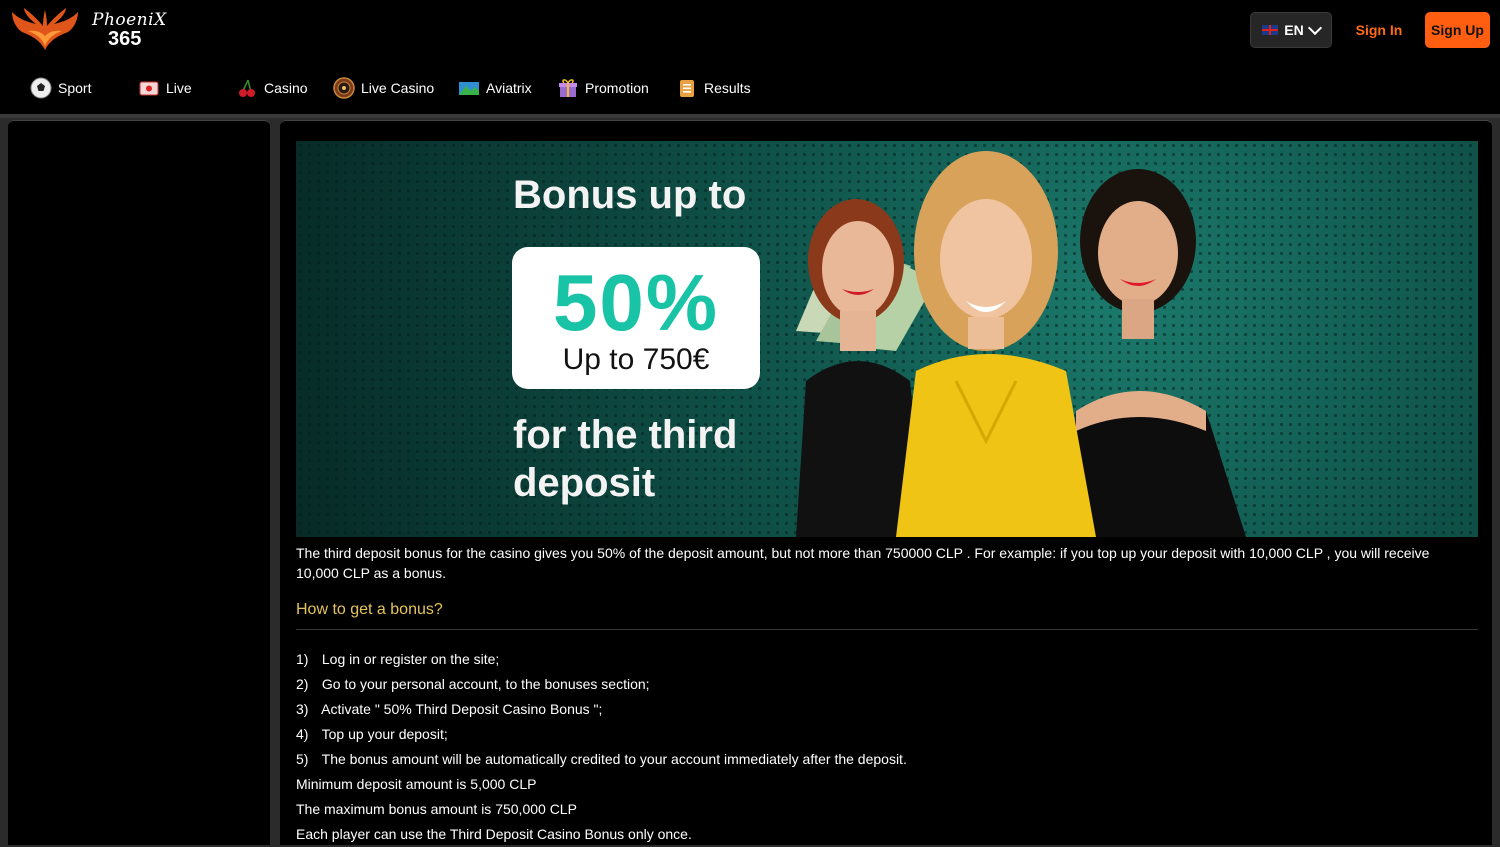 The width and height of the screenshot is (1500, 847). What do you see at coordinates (687, 88) in the screenshot?
I see `results-clipboard-icon` at bounding box center [687, 88].